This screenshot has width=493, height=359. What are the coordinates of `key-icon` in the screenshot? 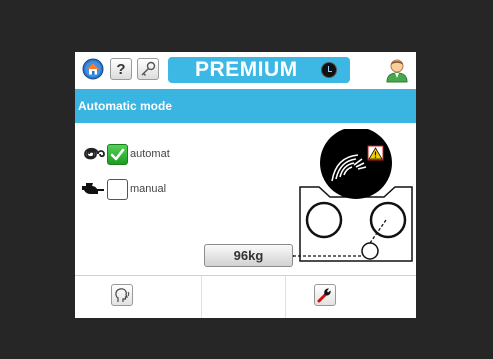 It's located at (148, 68).